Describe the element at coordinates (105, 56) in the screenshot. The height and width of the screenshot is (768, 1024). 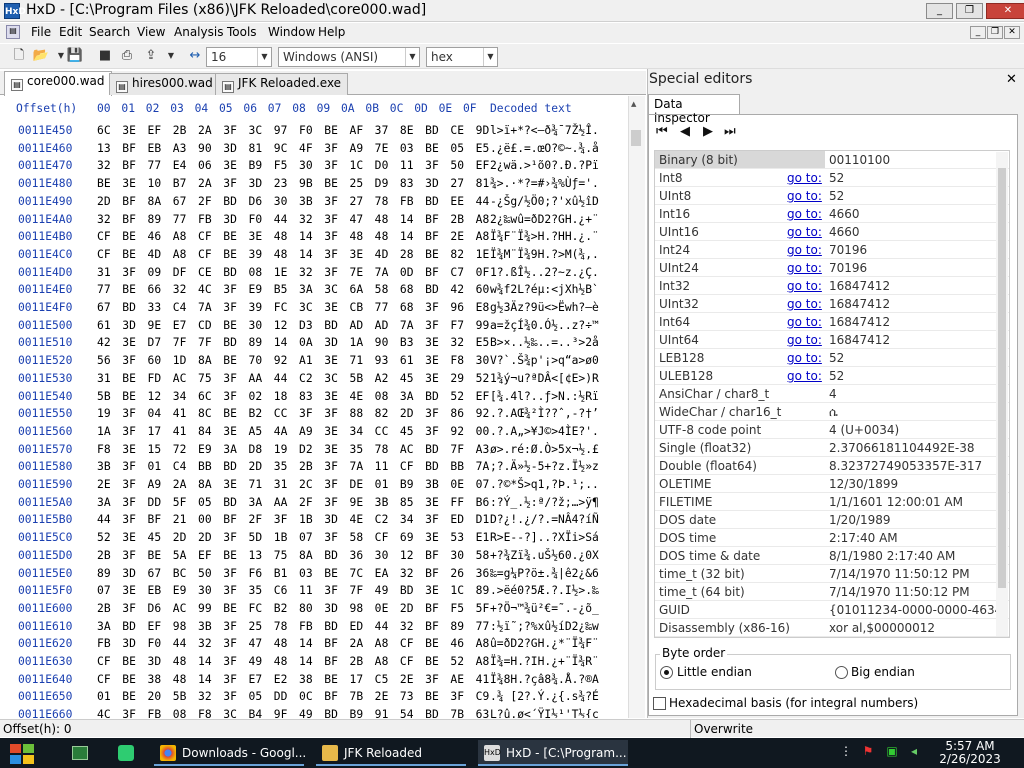
I see `close-file-icon: ■` at that location.